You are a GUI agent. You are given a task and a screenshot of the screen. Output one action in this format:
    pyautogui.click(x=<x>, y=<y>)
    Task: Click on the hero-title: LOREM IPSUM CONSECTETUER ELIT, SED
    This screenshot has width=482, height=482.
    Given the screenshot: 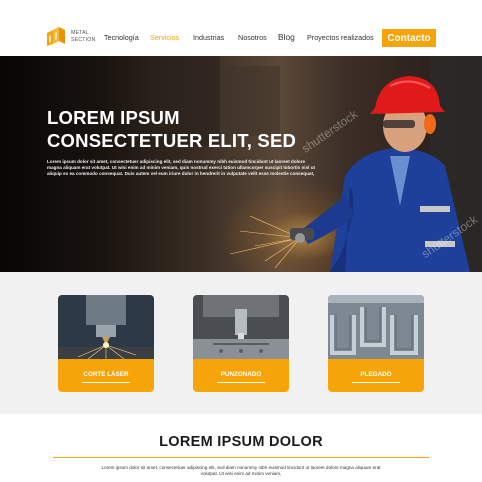 What is the action you would take?
    pyautogui.click(x=171, y=129)
    